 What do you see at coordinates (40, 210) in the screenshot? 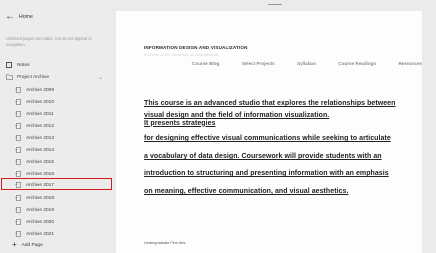
I see `sidebar-item-label: Archive 2019` at bounding box center [40, 210].